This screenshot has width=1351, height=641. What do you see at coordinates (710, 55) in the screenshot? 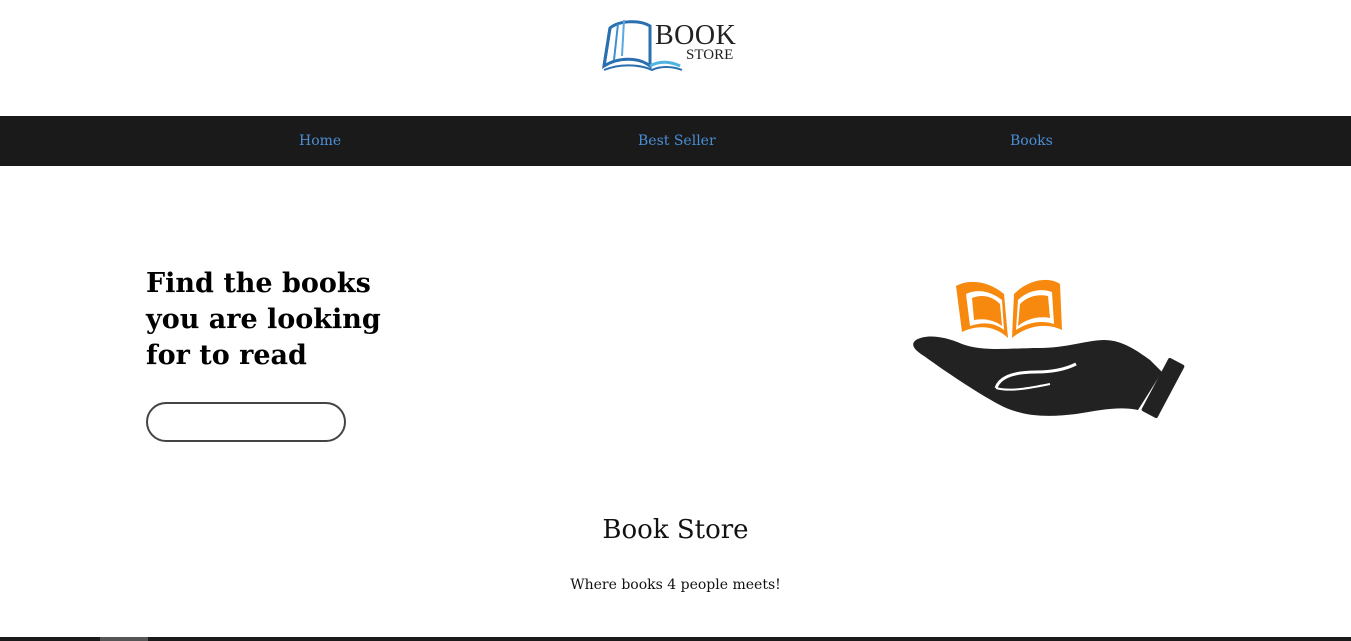
I see `logo-subword: STORE` at bounding box center [710, 55].